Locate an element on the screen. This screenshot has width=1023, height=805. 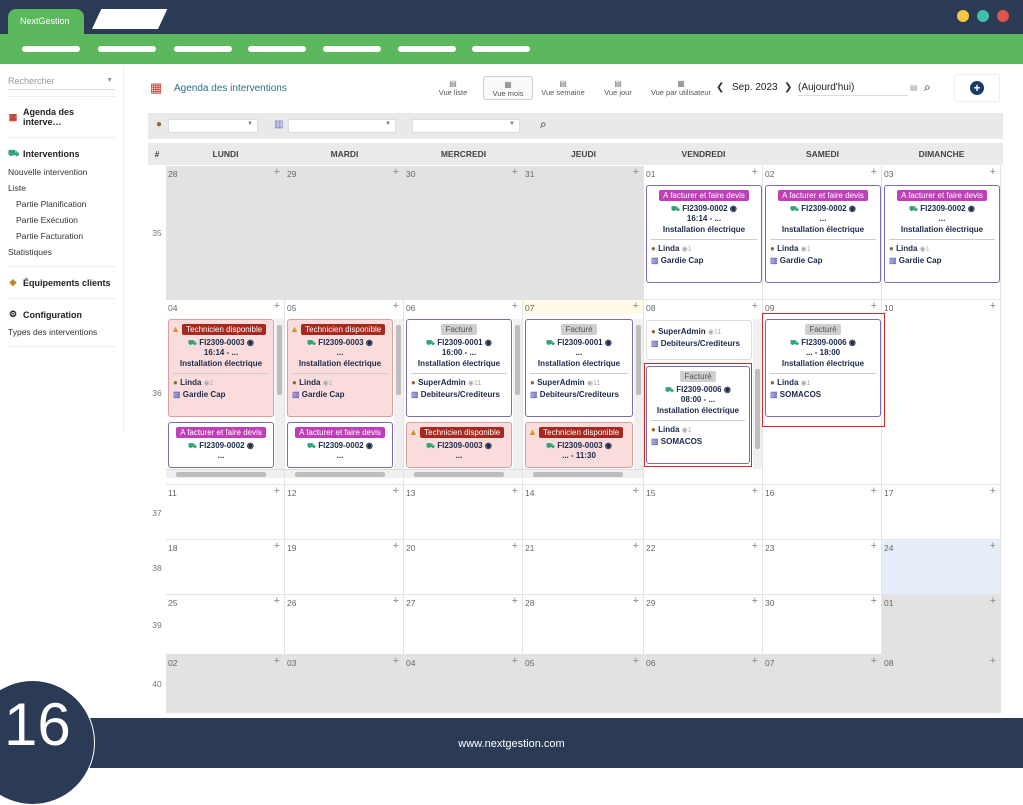
close-dot-icon is located at coordinates (1003, 16).